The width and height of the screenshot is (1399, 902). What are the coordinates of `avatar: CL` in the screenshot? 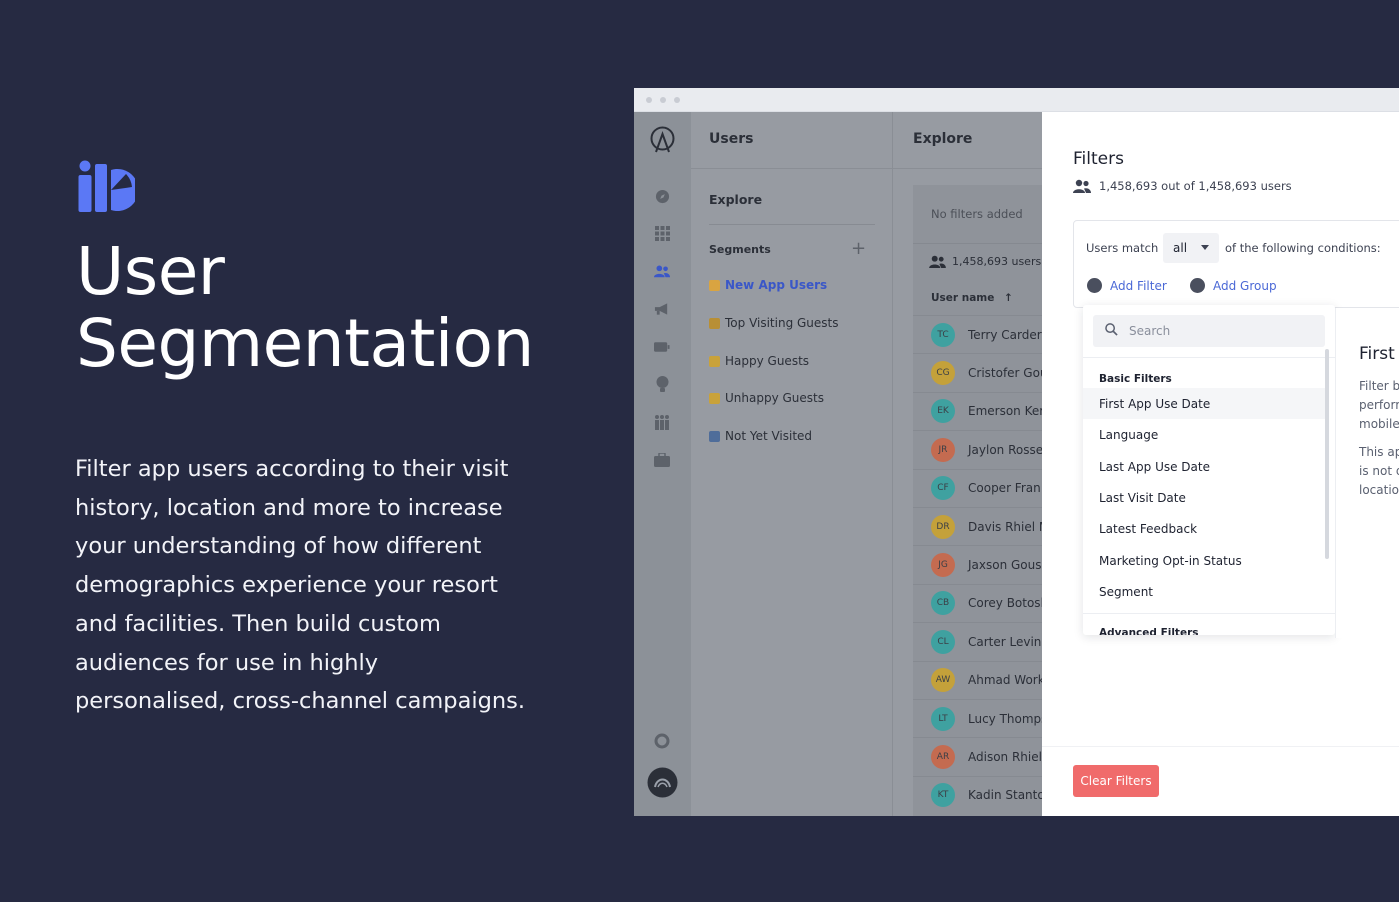 It's located at (943, 641).